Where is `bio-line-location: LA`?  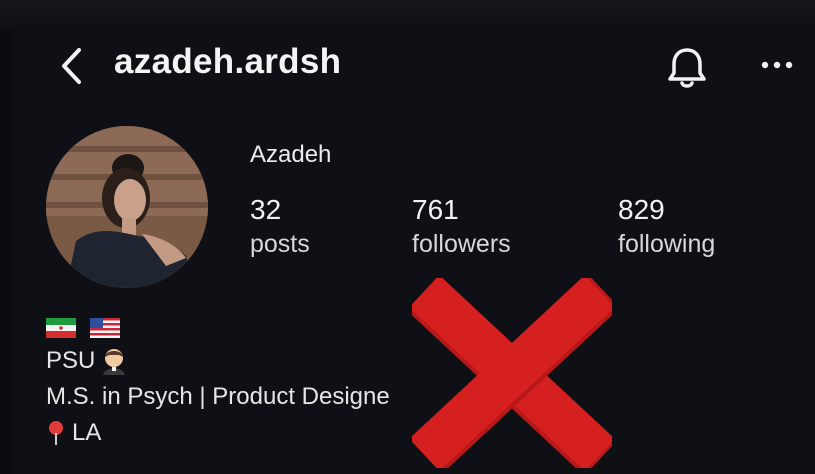 bio-line-location: LA is located at coordinates (218, 433).